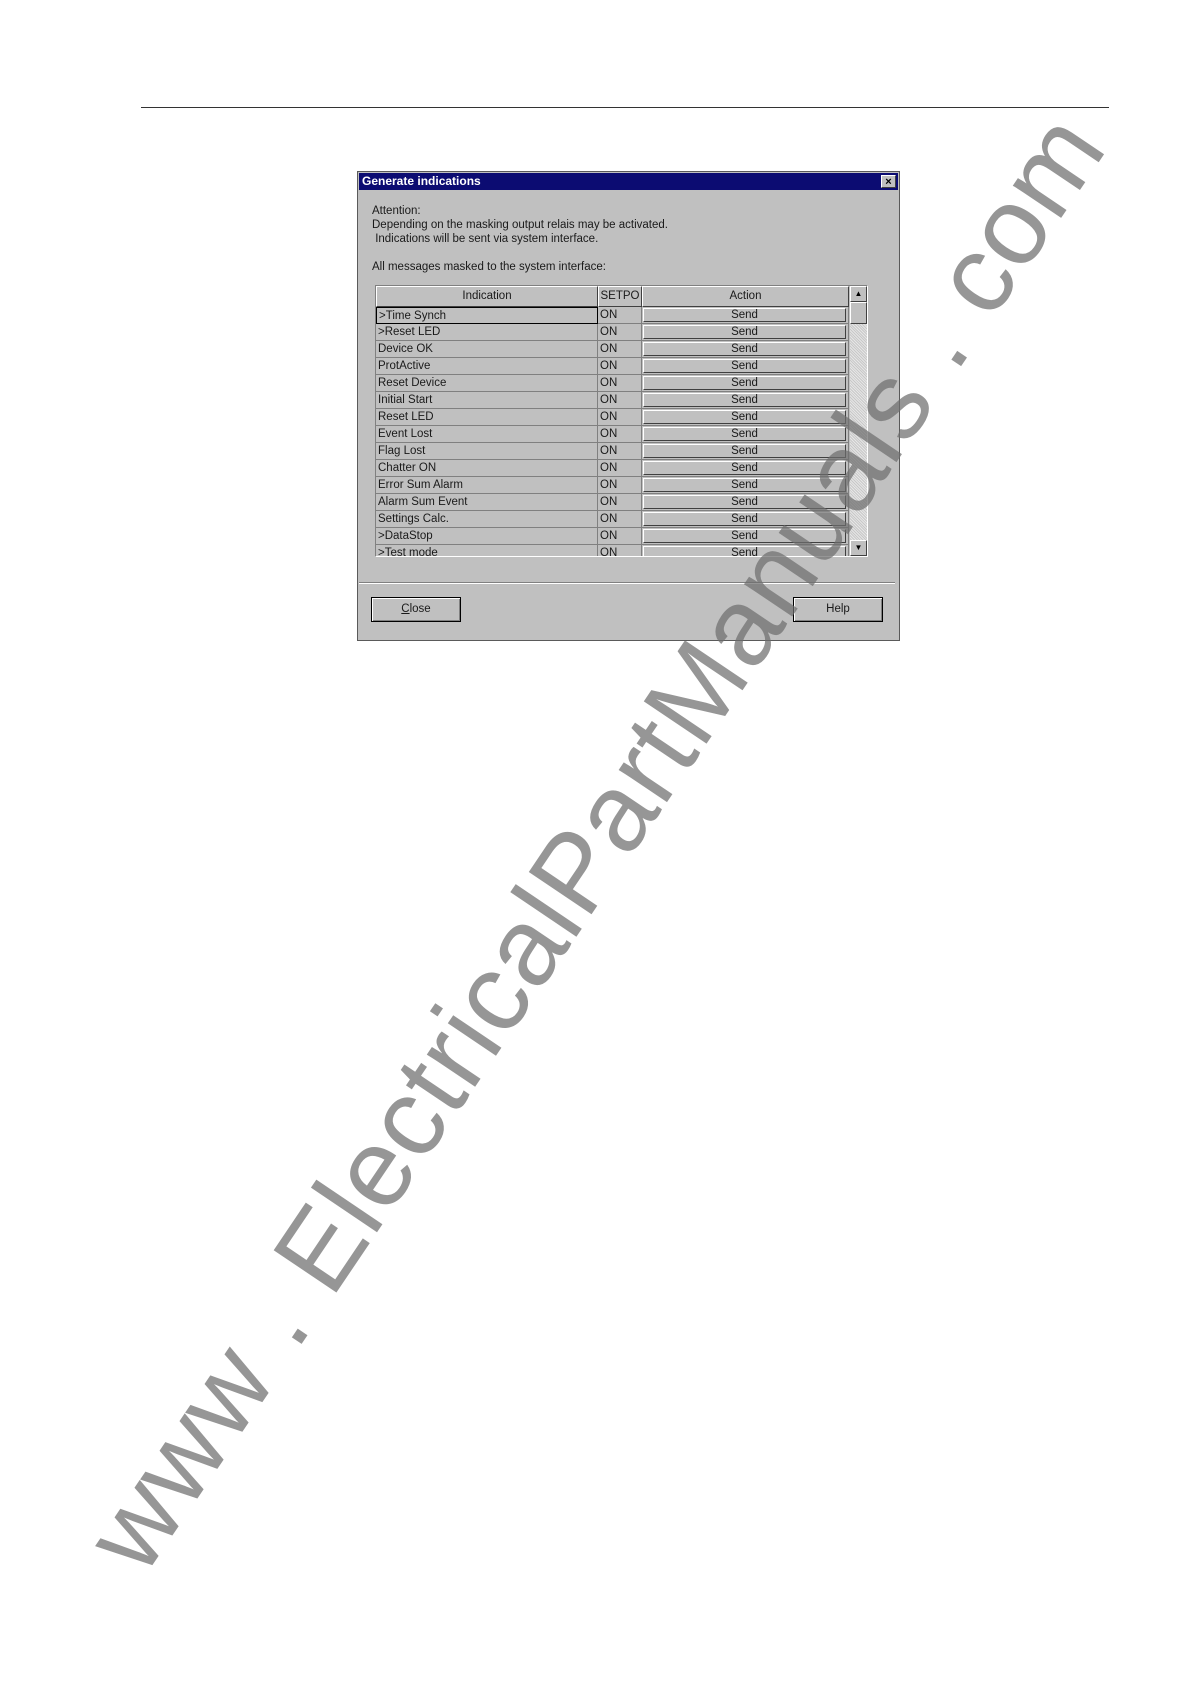 Image resolution: width=1190 pixels, height=1684 pixels. I want to click on dialog-title: Generate indications, so click(421, 181).